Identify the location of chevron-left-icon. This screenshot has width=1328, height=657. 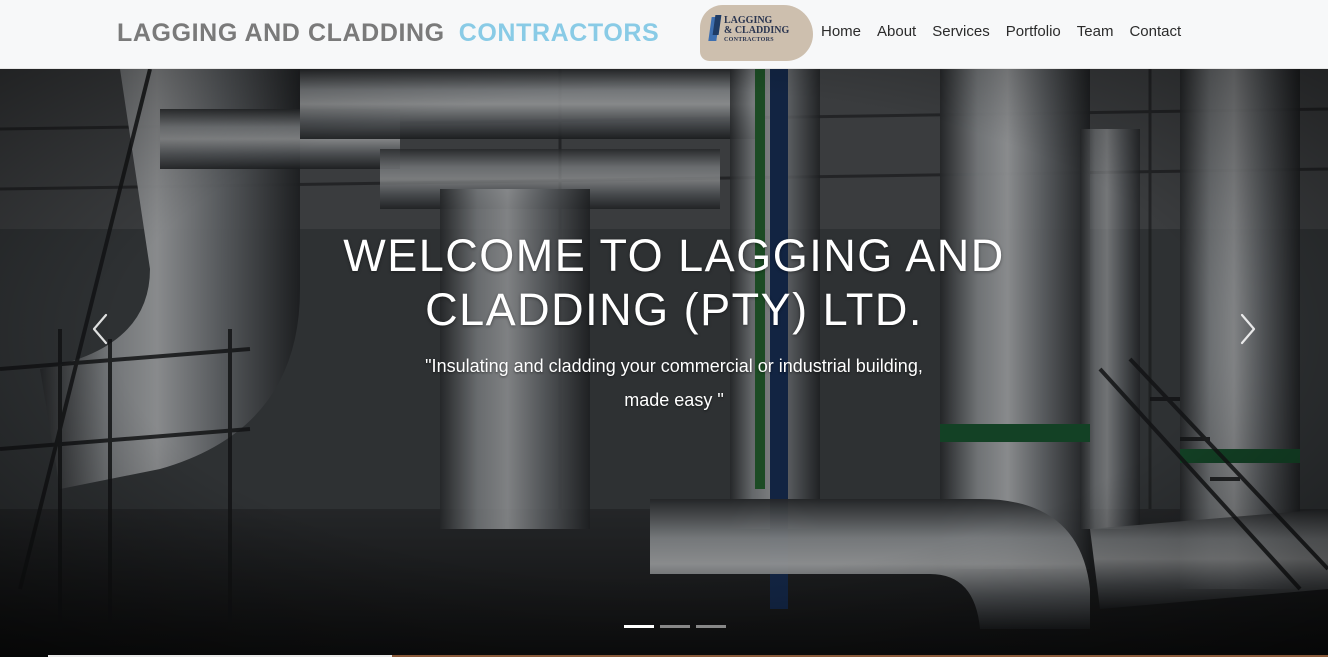
(100, 329).